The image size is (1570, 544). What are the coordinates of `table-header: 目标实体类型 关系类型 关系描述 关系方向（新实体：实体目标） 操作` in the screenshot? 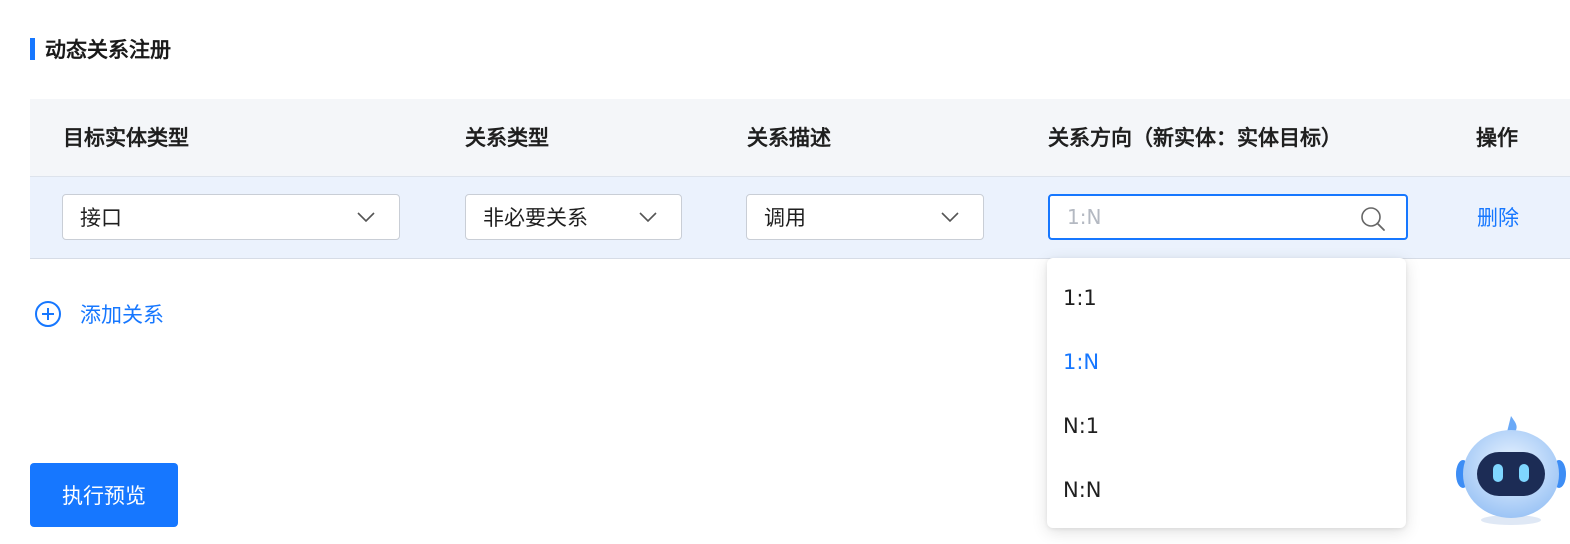 It's located at (800, 138).